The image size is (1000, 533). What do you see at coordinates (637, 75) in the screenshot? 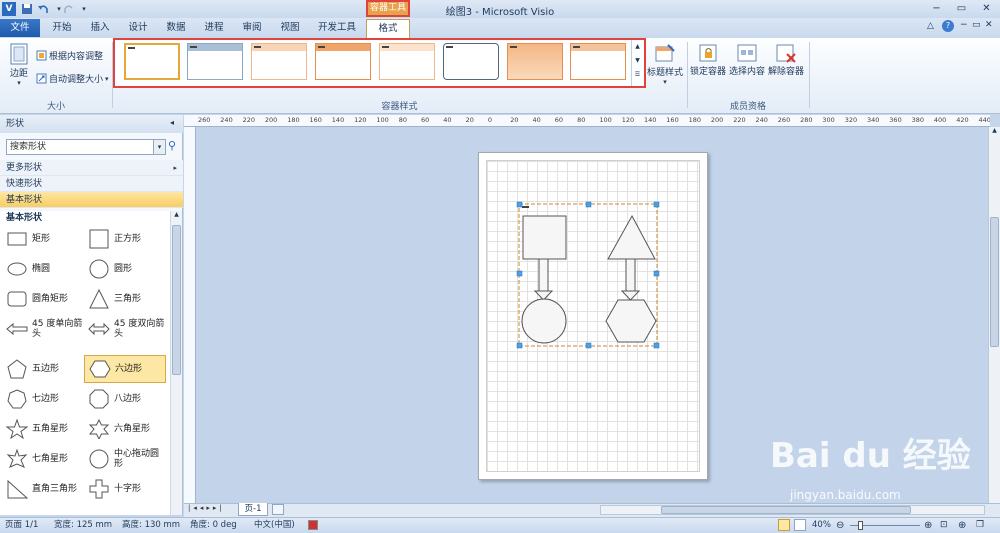
I see `gallery-more-icon: ☰` at bounding box center [637, 75].